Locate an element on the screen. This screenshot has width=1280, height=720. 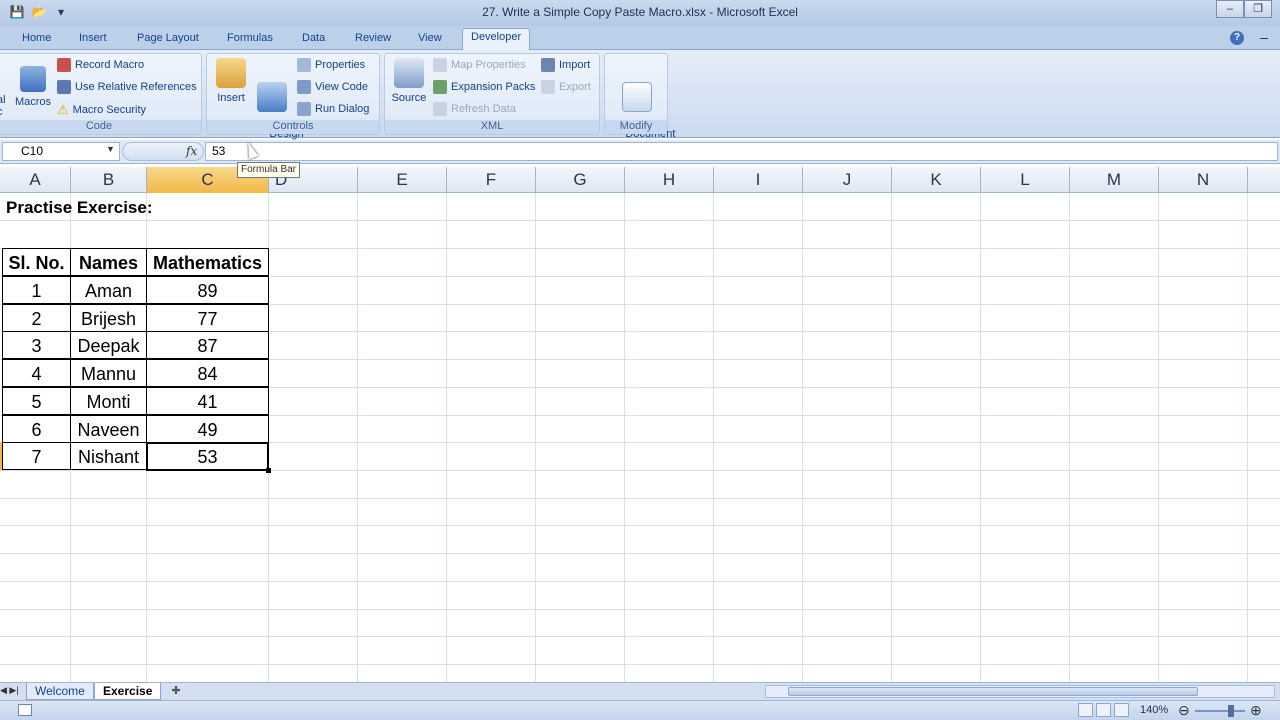
table-cell: 41 is located at coordinates (207, 401).